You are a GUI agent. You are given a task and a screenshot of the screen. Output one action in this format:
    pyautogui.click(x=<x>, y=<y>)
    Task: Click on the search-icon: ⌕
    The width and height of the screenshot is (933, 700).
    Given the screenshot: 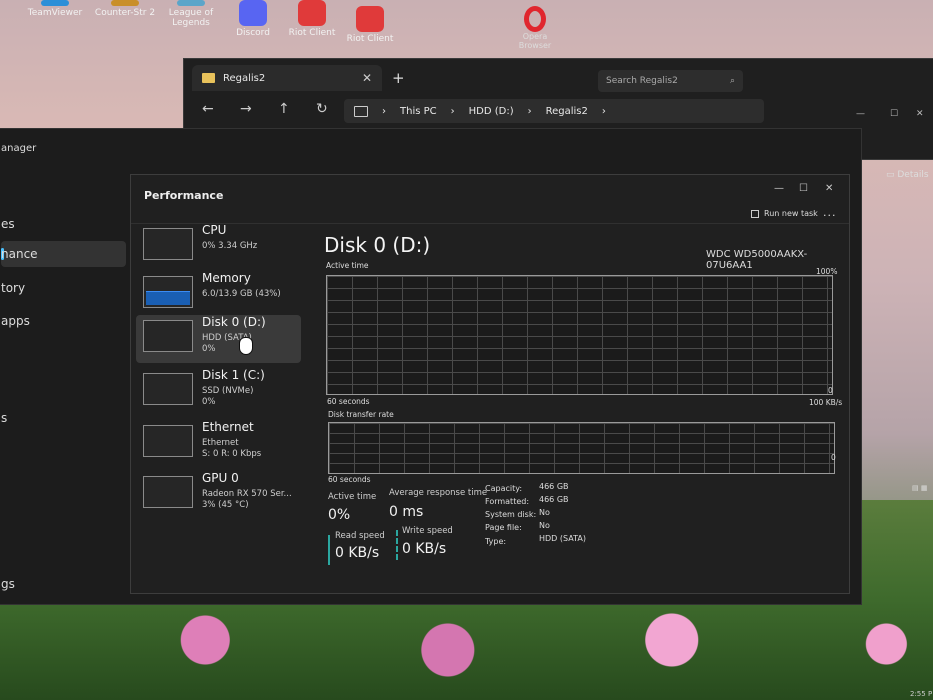 What is the action you would take?
    pyautogui.click(x=732, y=81)
    